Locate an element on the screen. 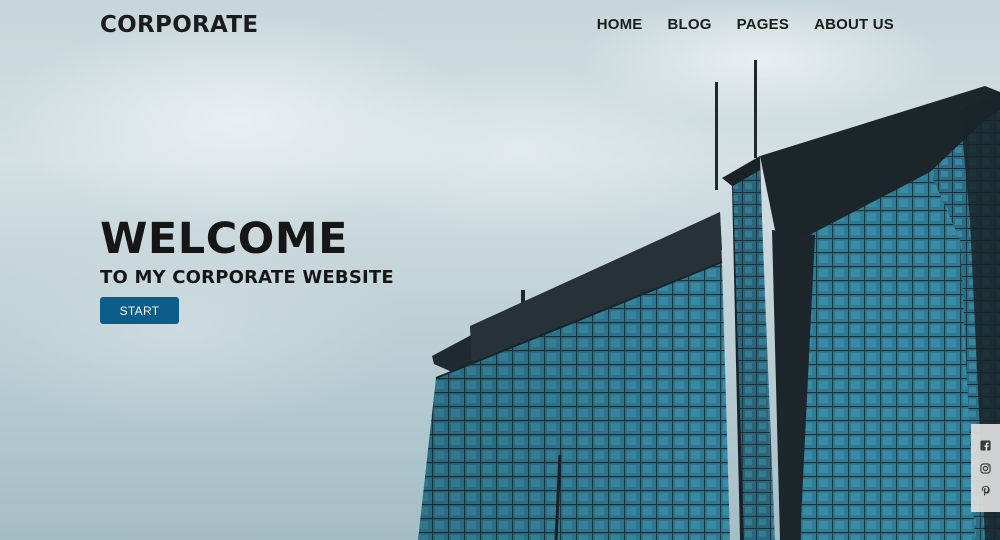 The height and width of the screenshot is (540, 1000). nav-link-blog: BLOG is located at coordinates (690, 24).